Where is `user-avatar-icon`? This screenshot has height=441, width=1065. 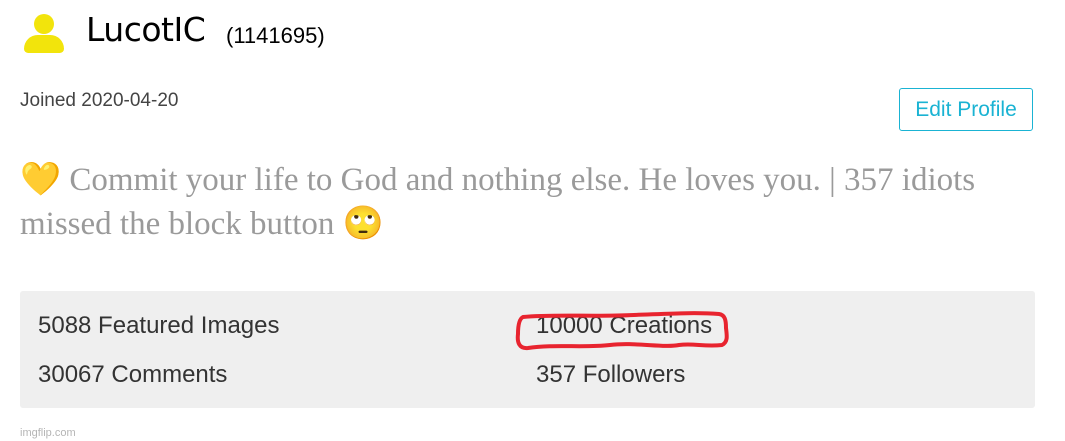 user-avatar-icon is located at coordinates (44, 34).